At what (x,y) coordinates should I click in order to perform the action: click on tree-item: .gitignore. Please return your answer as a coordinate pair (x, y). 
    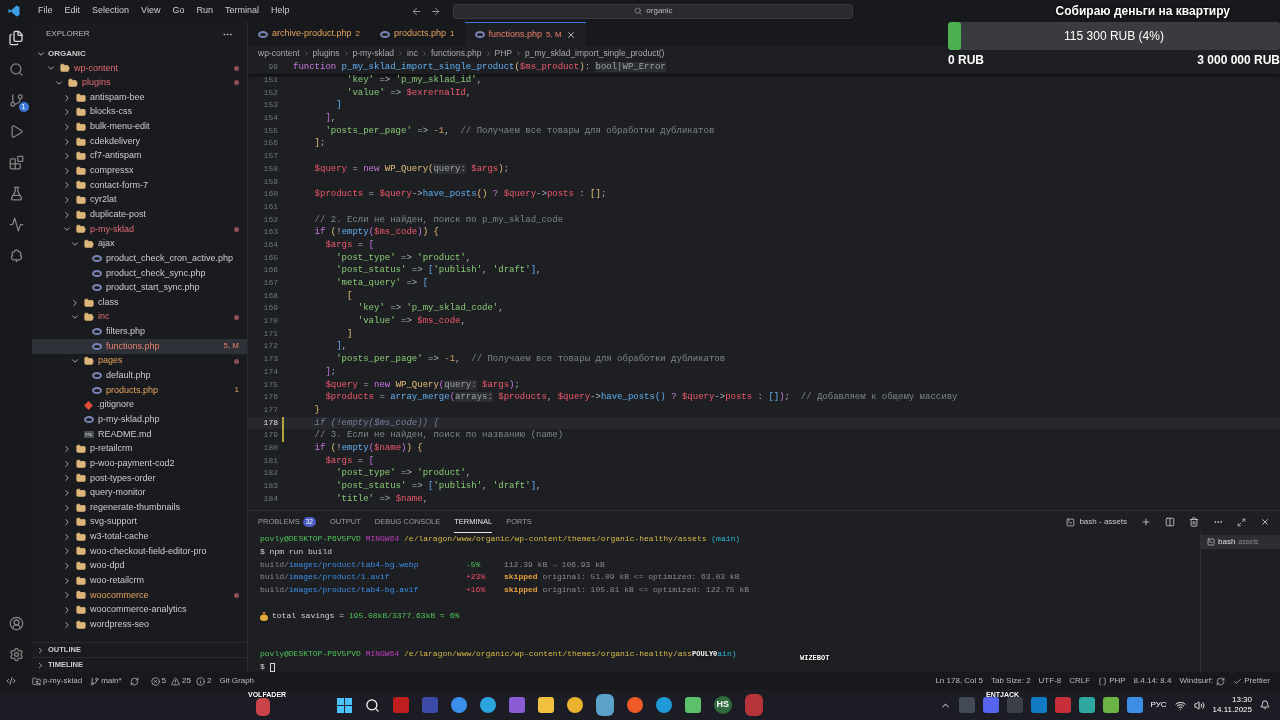
    Looking at the image, I should click on (139, 405).